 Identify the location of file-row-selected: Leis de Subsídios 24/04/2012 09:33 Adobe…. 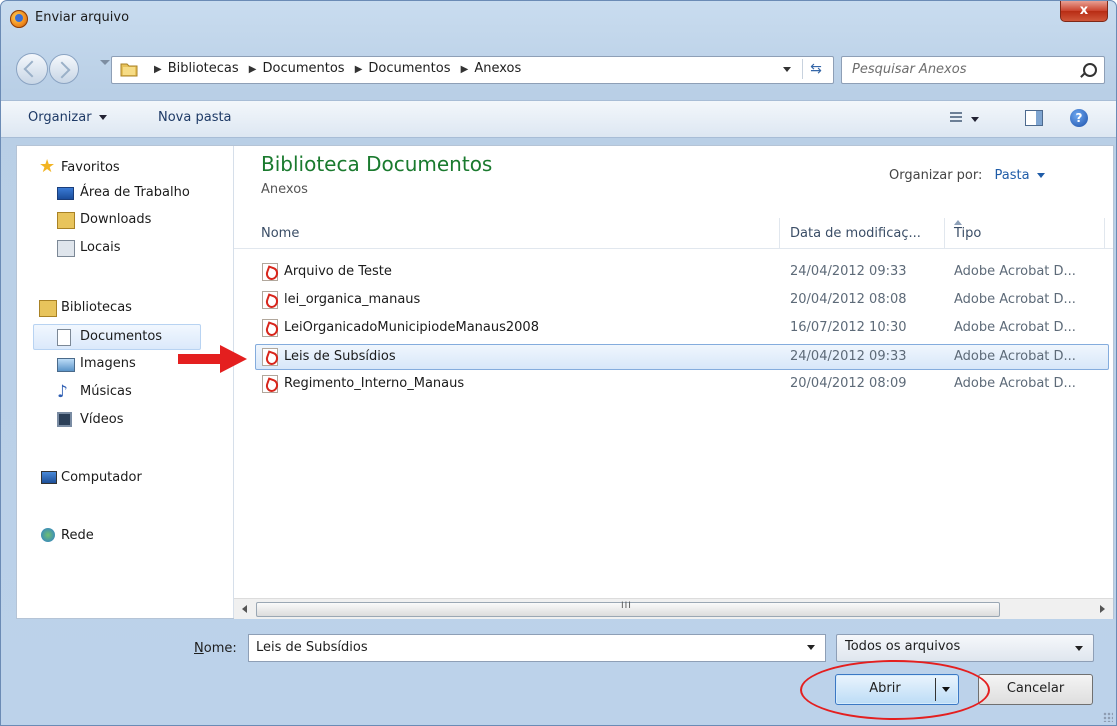
(682, 357).